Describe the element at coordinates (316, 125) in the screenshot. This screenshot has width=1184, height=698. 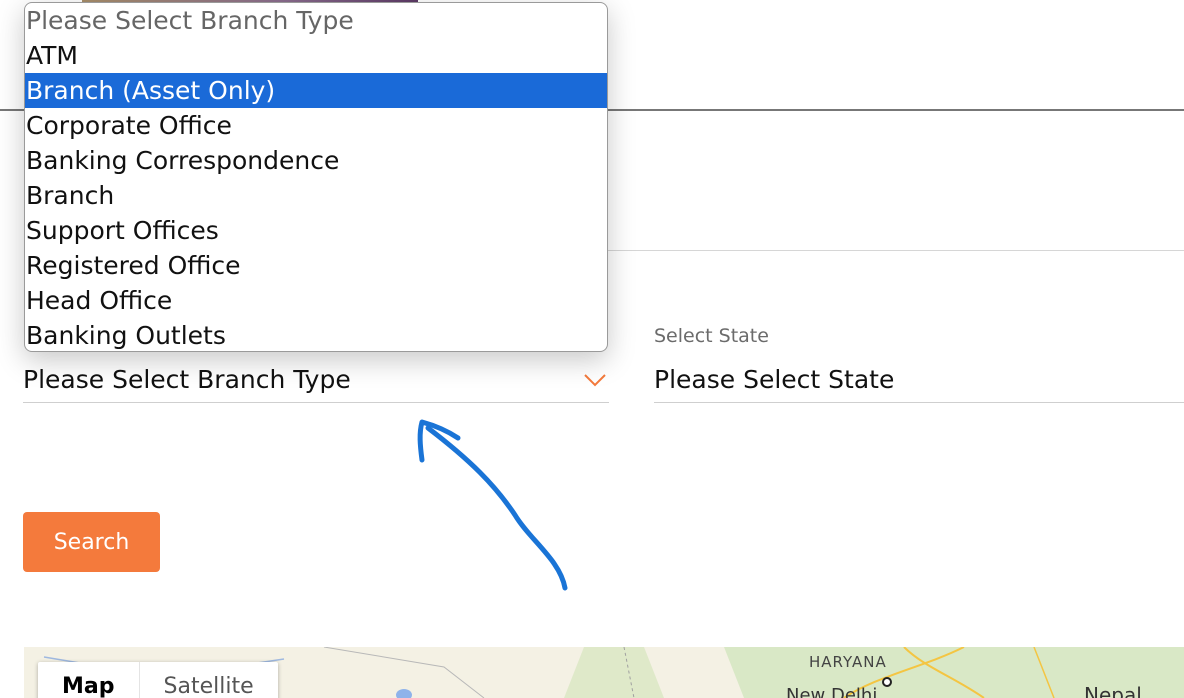
I see `dropdown-option: Corporate Office` at that location.